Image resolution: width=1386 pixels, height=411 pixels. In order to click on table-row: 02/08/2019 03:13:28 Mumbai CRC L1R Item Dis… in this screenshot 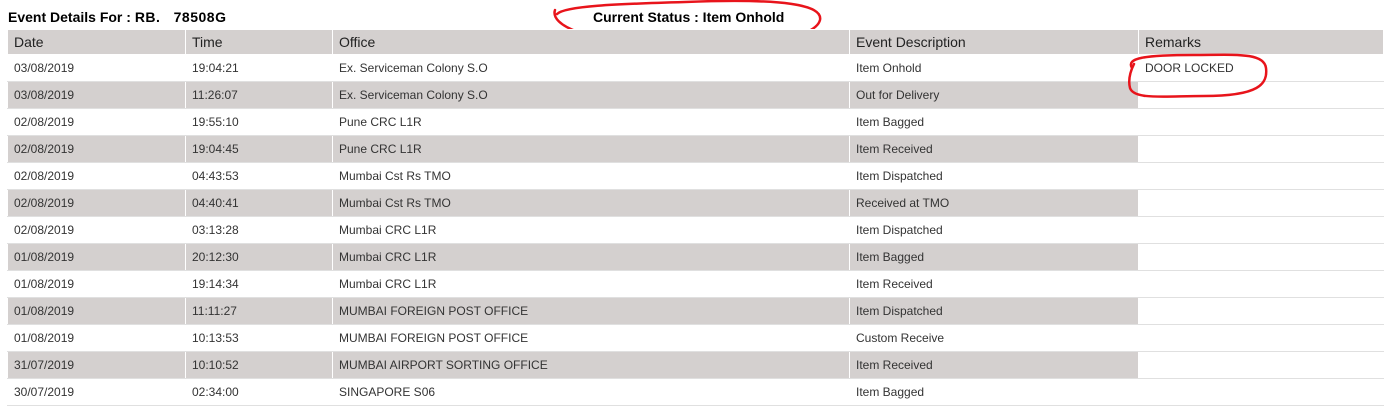, I will do `click(695, 230)`.